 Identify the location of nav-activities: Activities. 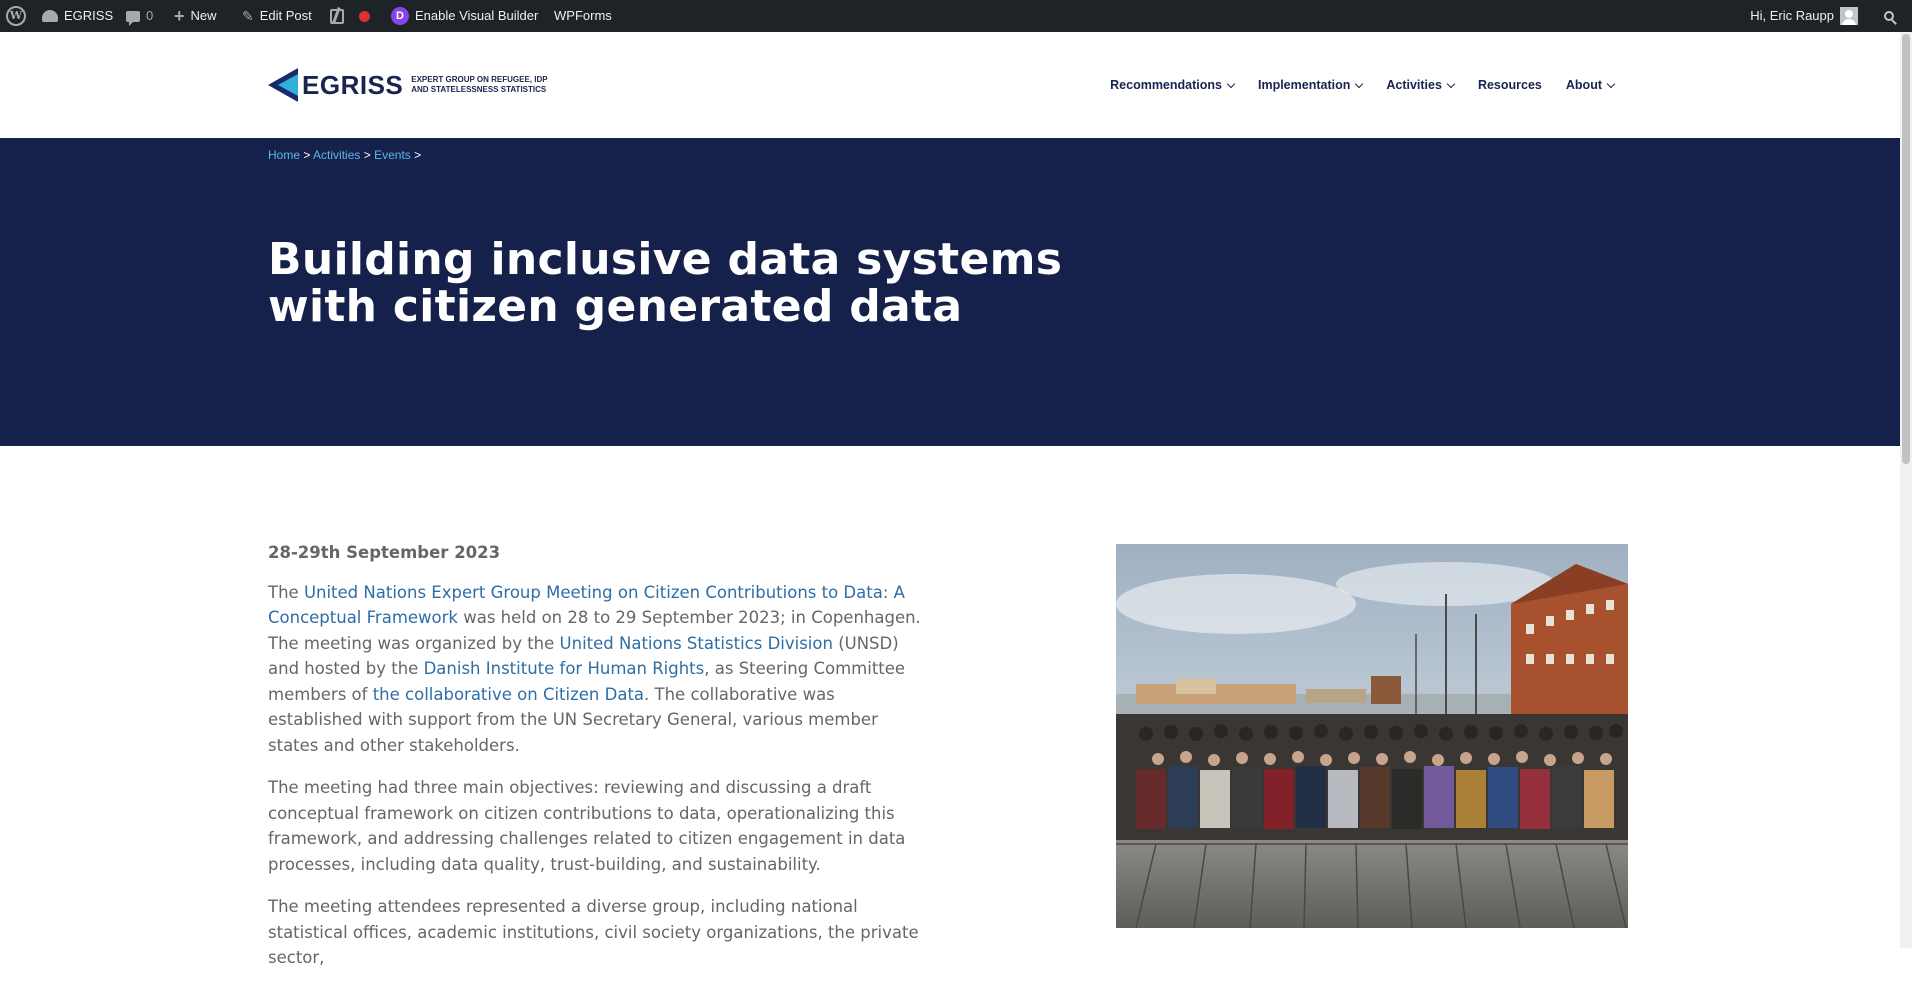
(1421, 85).